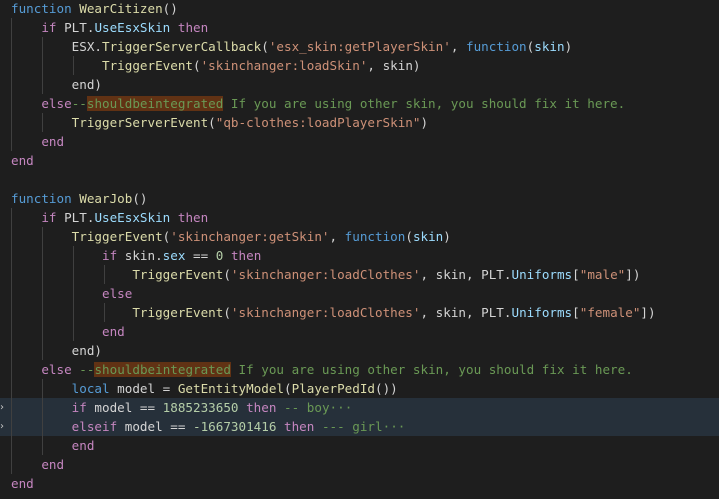  What do you see at coordinates (117, 293) in the screenshot?
I see `code-token: else` at bounding box center [117, 293].